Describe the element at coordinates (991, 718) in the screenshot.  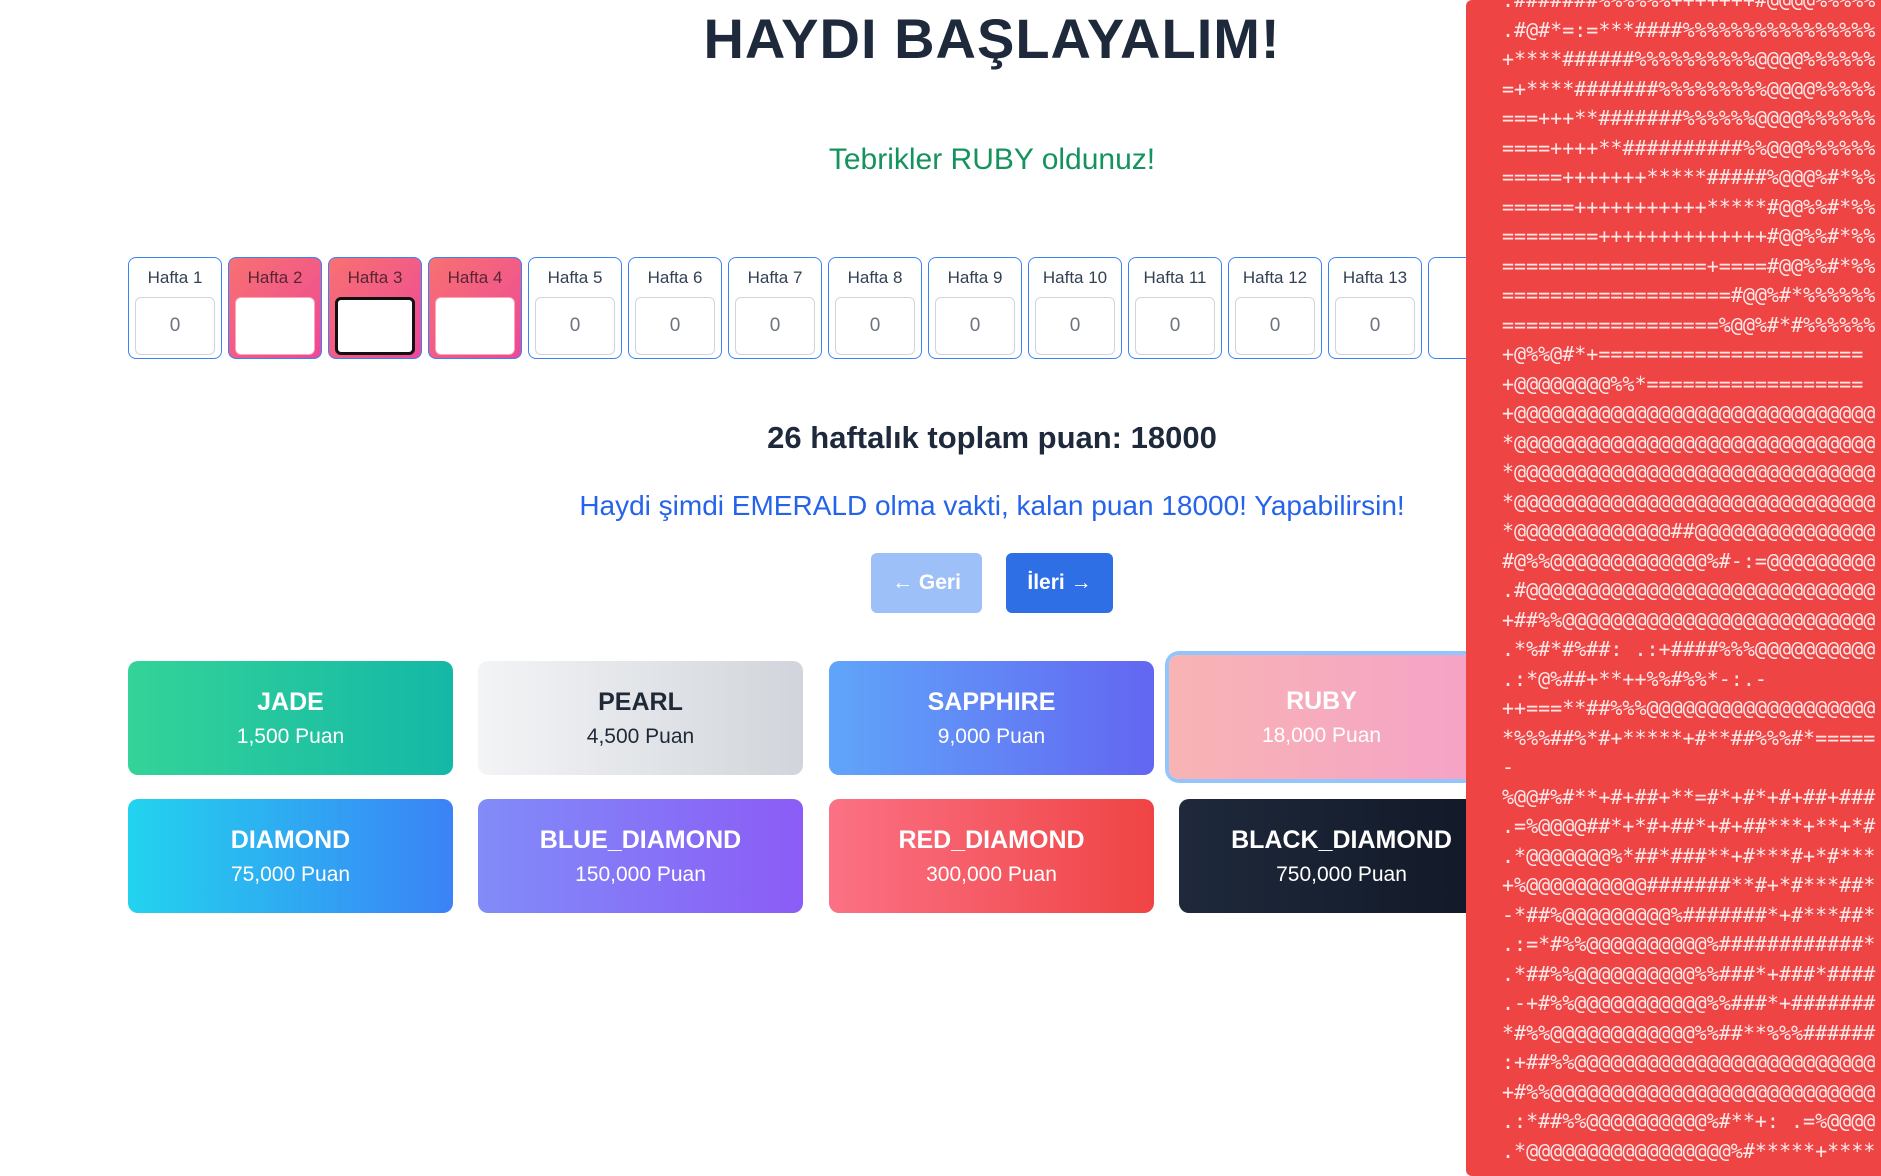
I see `tier-card-sapphire: SAPPHIRE 9,000 Puan` at that location.